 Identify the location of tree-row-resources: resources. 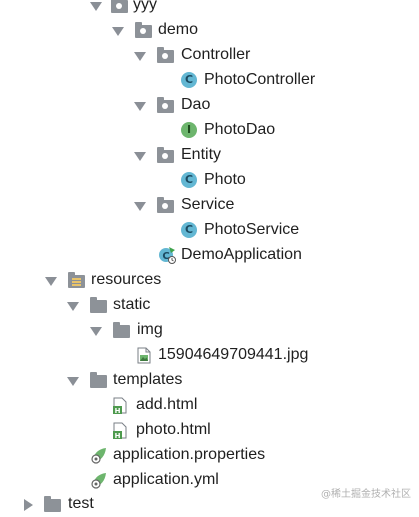
(209, 280).